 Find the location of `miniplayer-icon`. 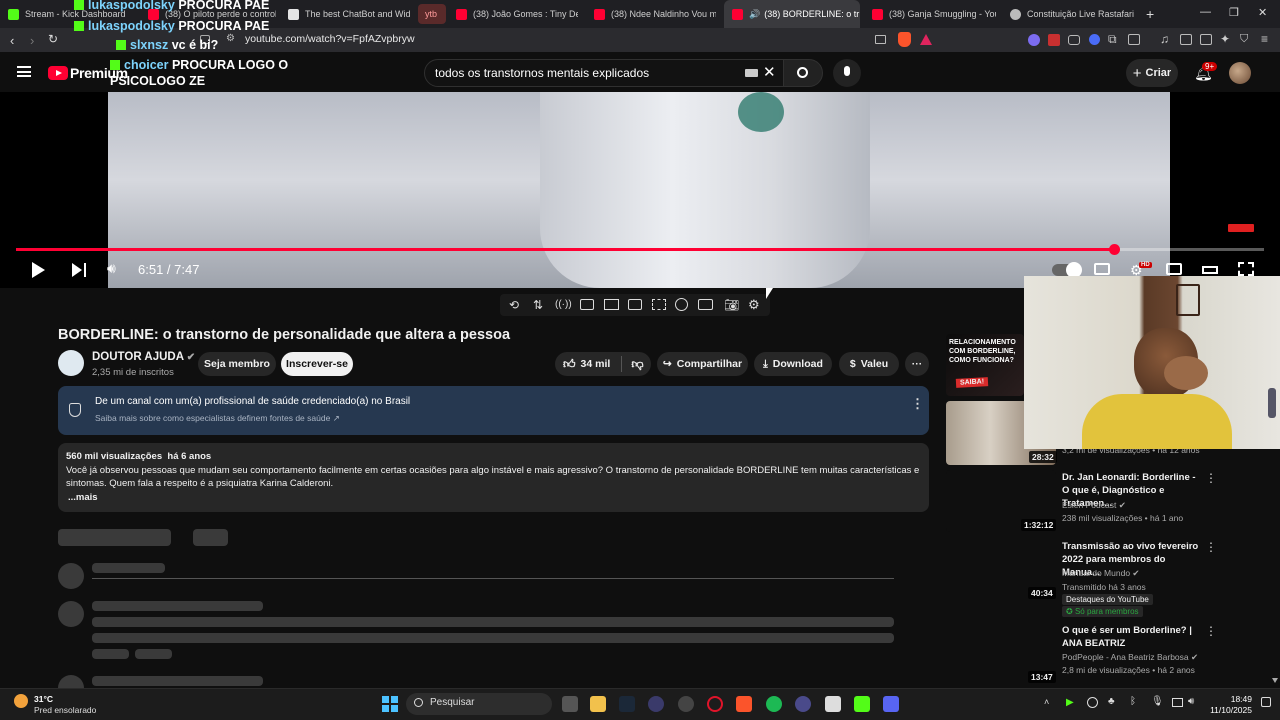

miniplayer-icon is located at coordinates (1174, 269).